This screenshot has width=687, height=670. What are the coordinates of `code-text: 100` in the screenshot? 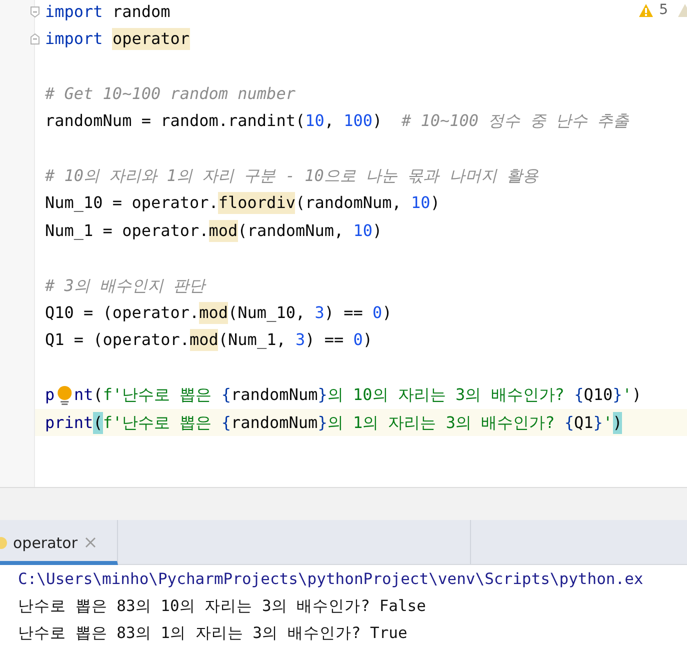 It's located at (358, 121).